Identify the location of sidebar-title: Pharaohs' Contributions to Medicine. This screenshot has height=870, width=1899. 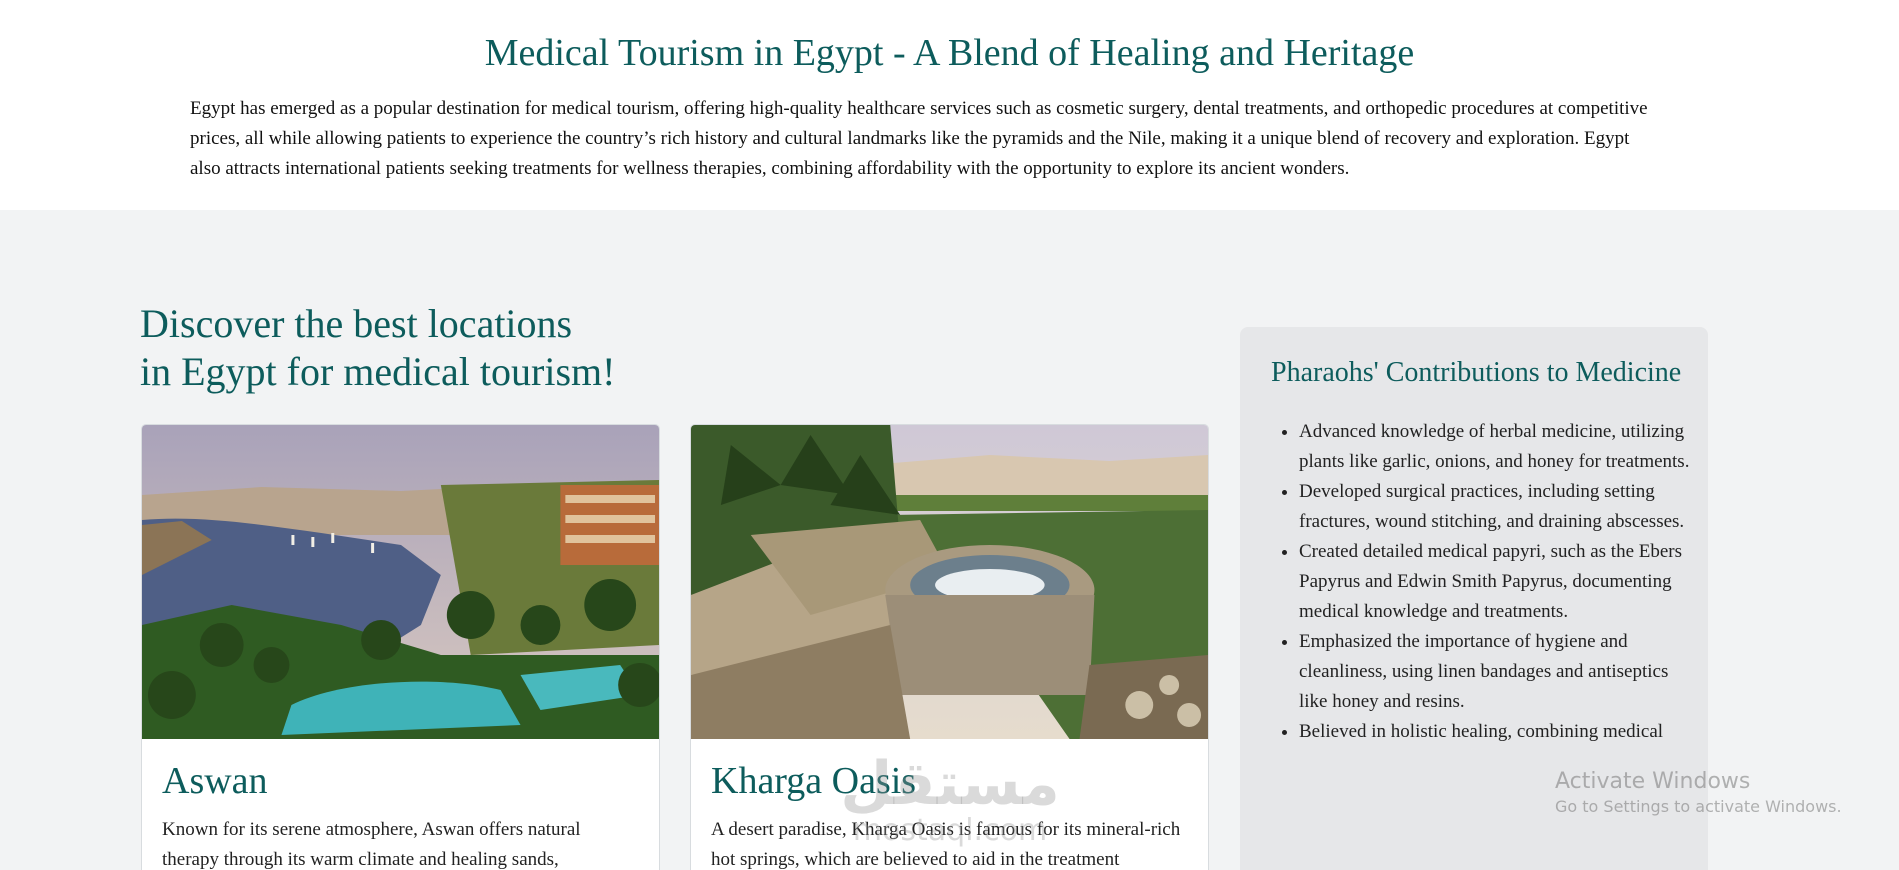
(1476, 372).